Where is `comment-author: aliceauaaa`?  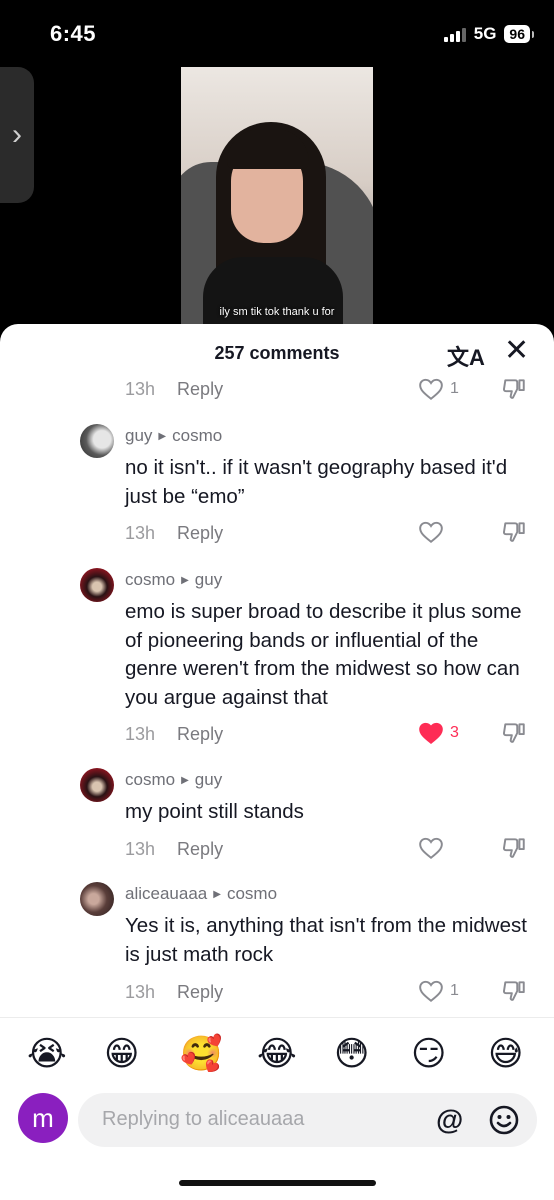 comment-author: aliceauaaa is located at coordinates (166, 894).